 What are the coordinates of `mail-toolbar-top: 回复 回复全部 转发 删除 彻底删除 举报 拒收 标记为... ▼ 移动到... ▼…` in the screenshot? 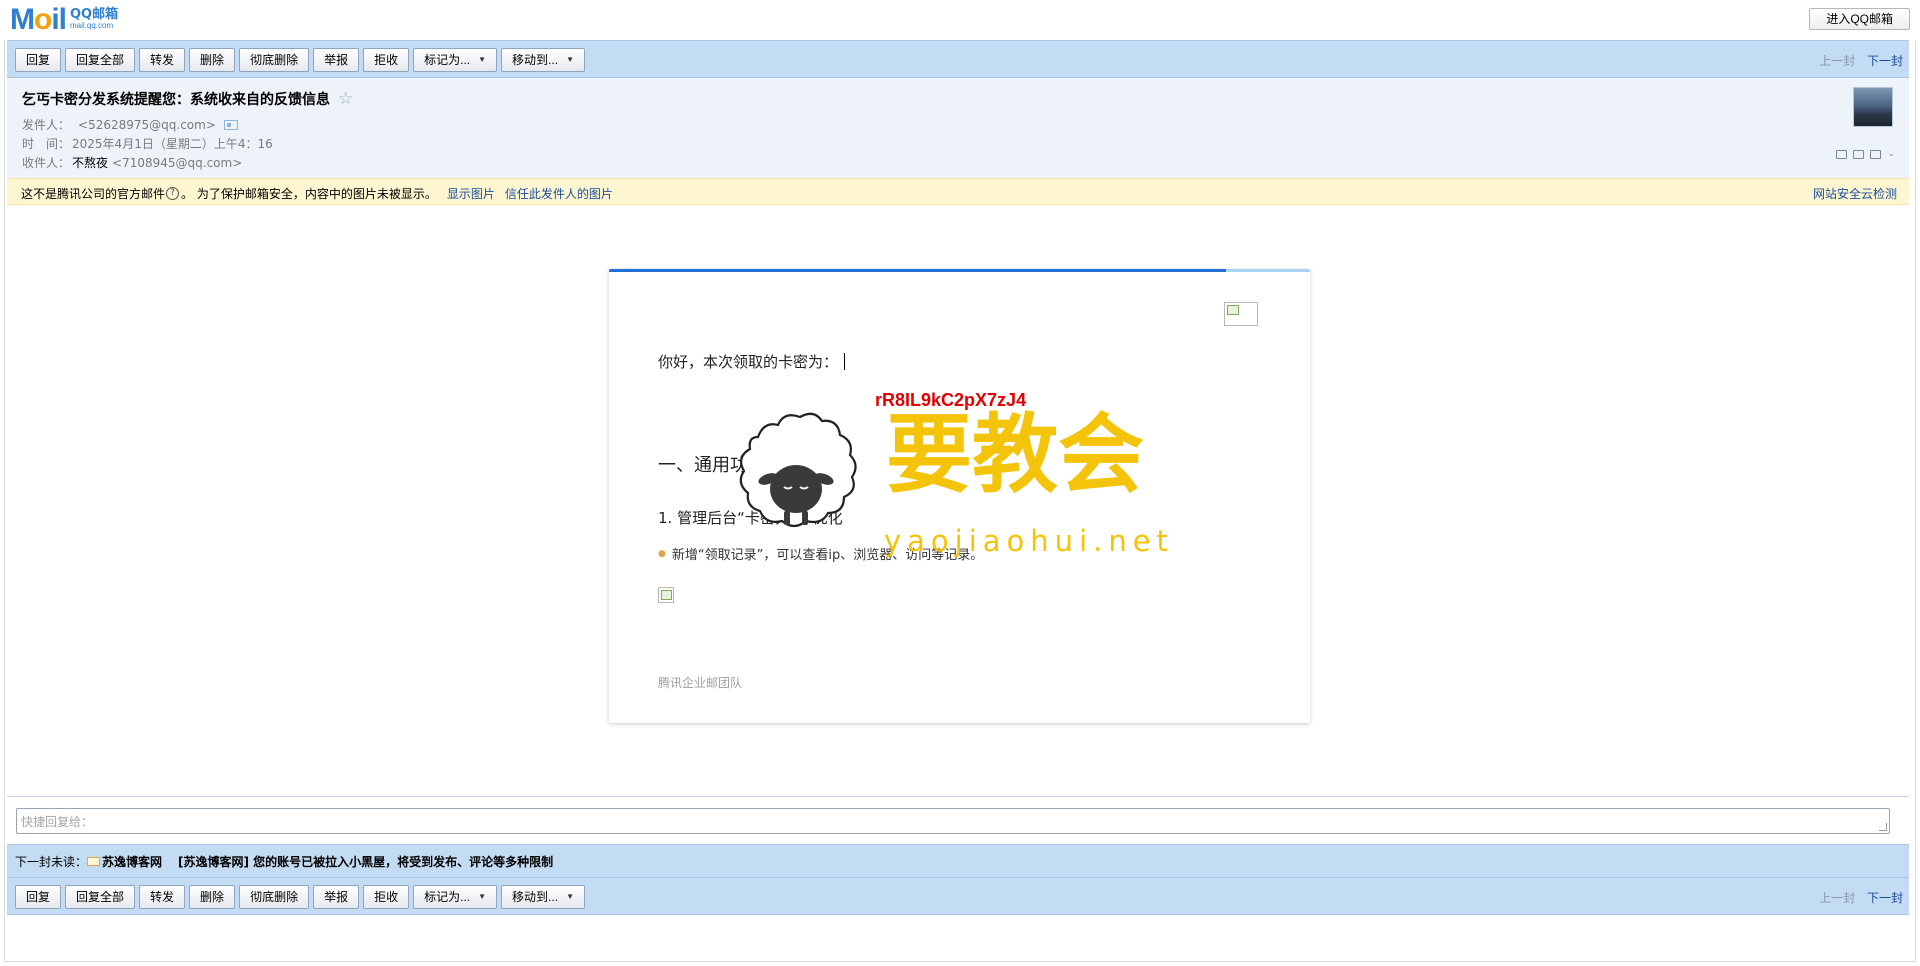 It's located at (958, 59).